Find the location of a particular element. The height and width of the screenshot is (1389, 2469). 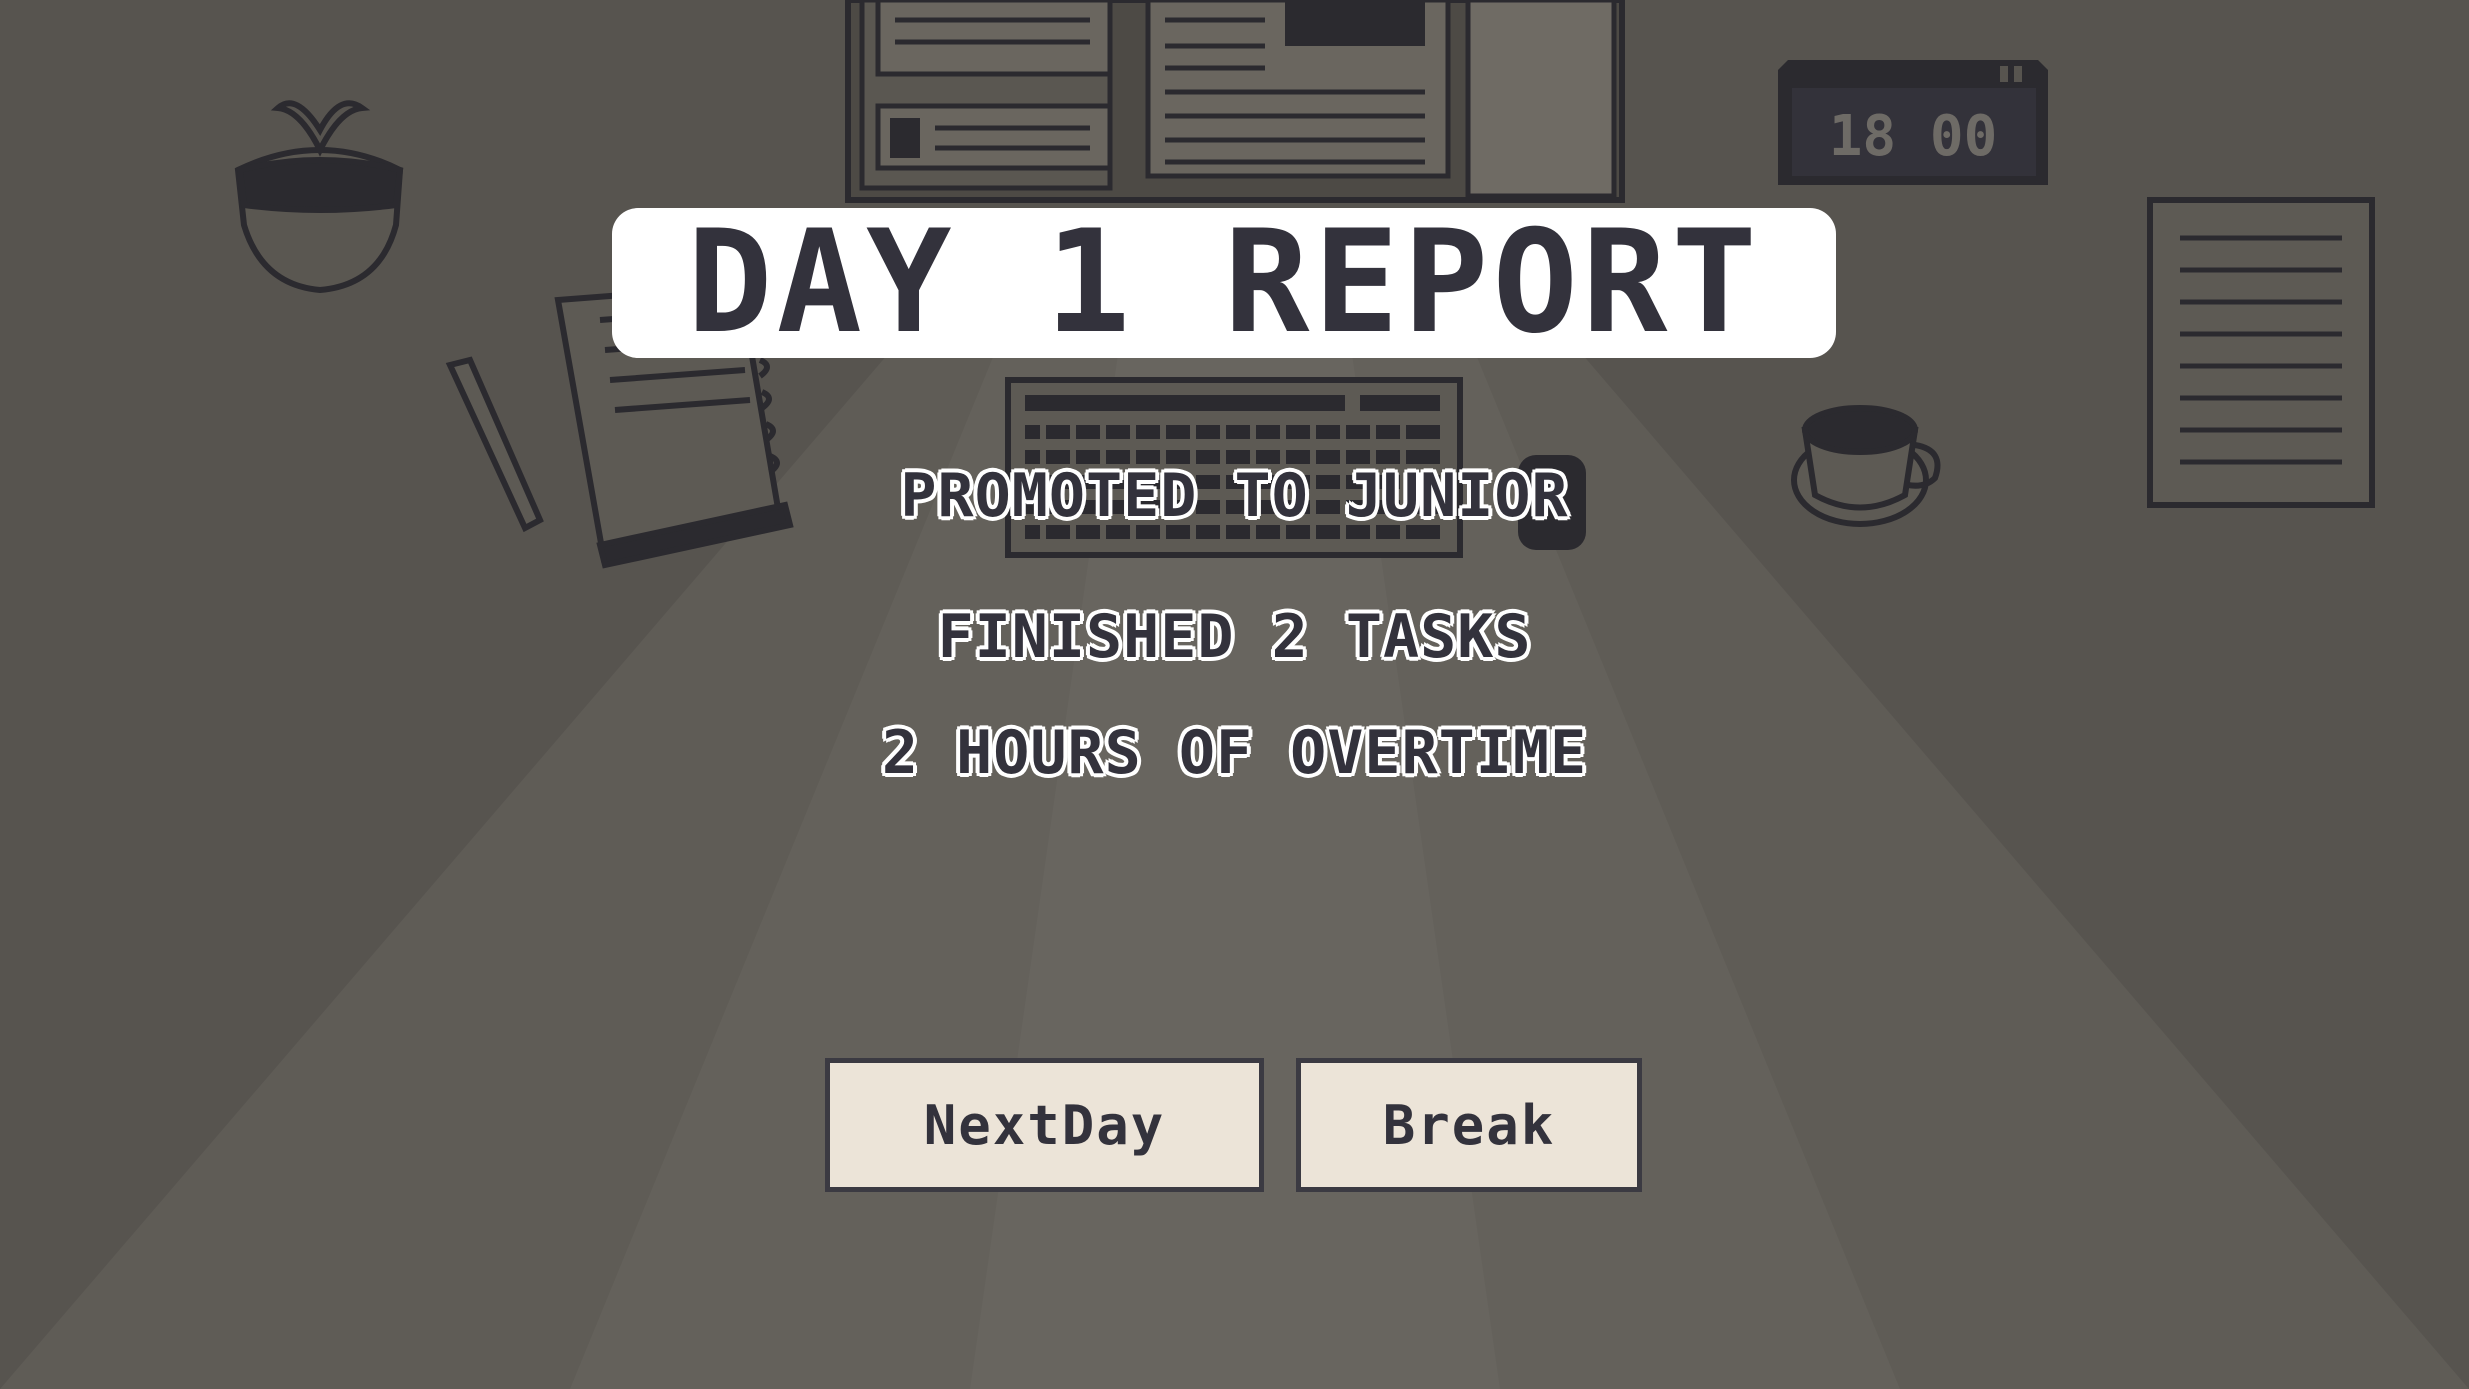

report-line-promotion: PROMOTED TO JUNIOR is located at coordinates (1234, 496).